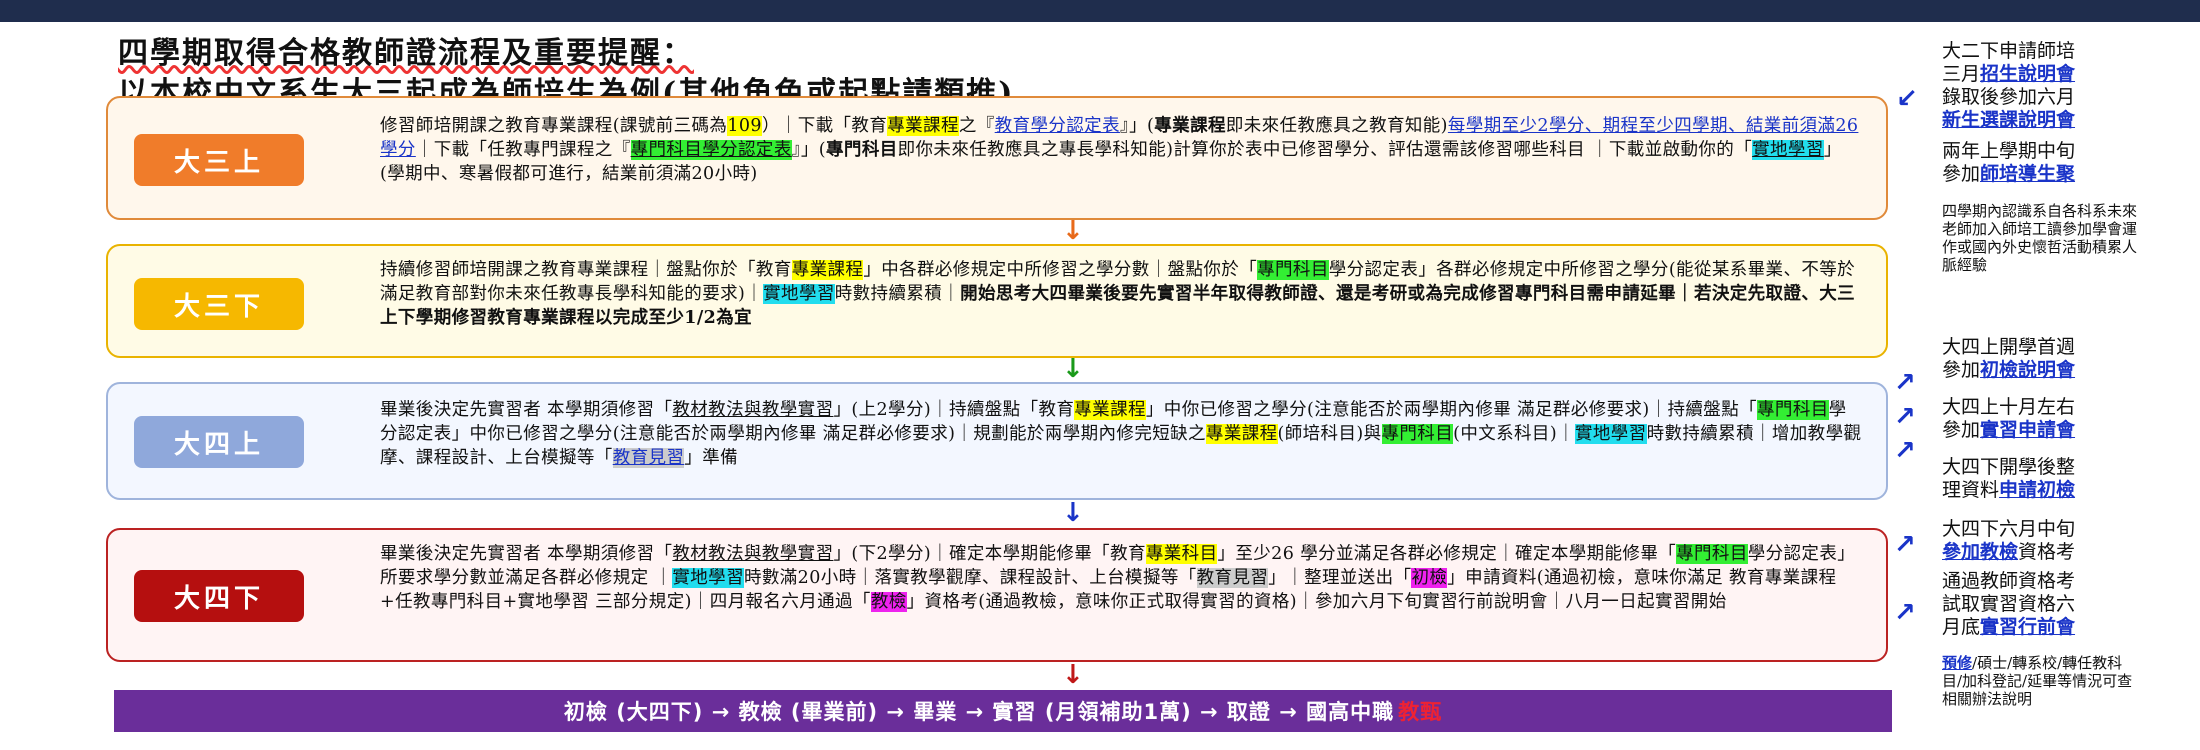 This screenshot has width=2200, height=750. I want to click on internship-application-link: 實習申請會, so click(2027, 430).